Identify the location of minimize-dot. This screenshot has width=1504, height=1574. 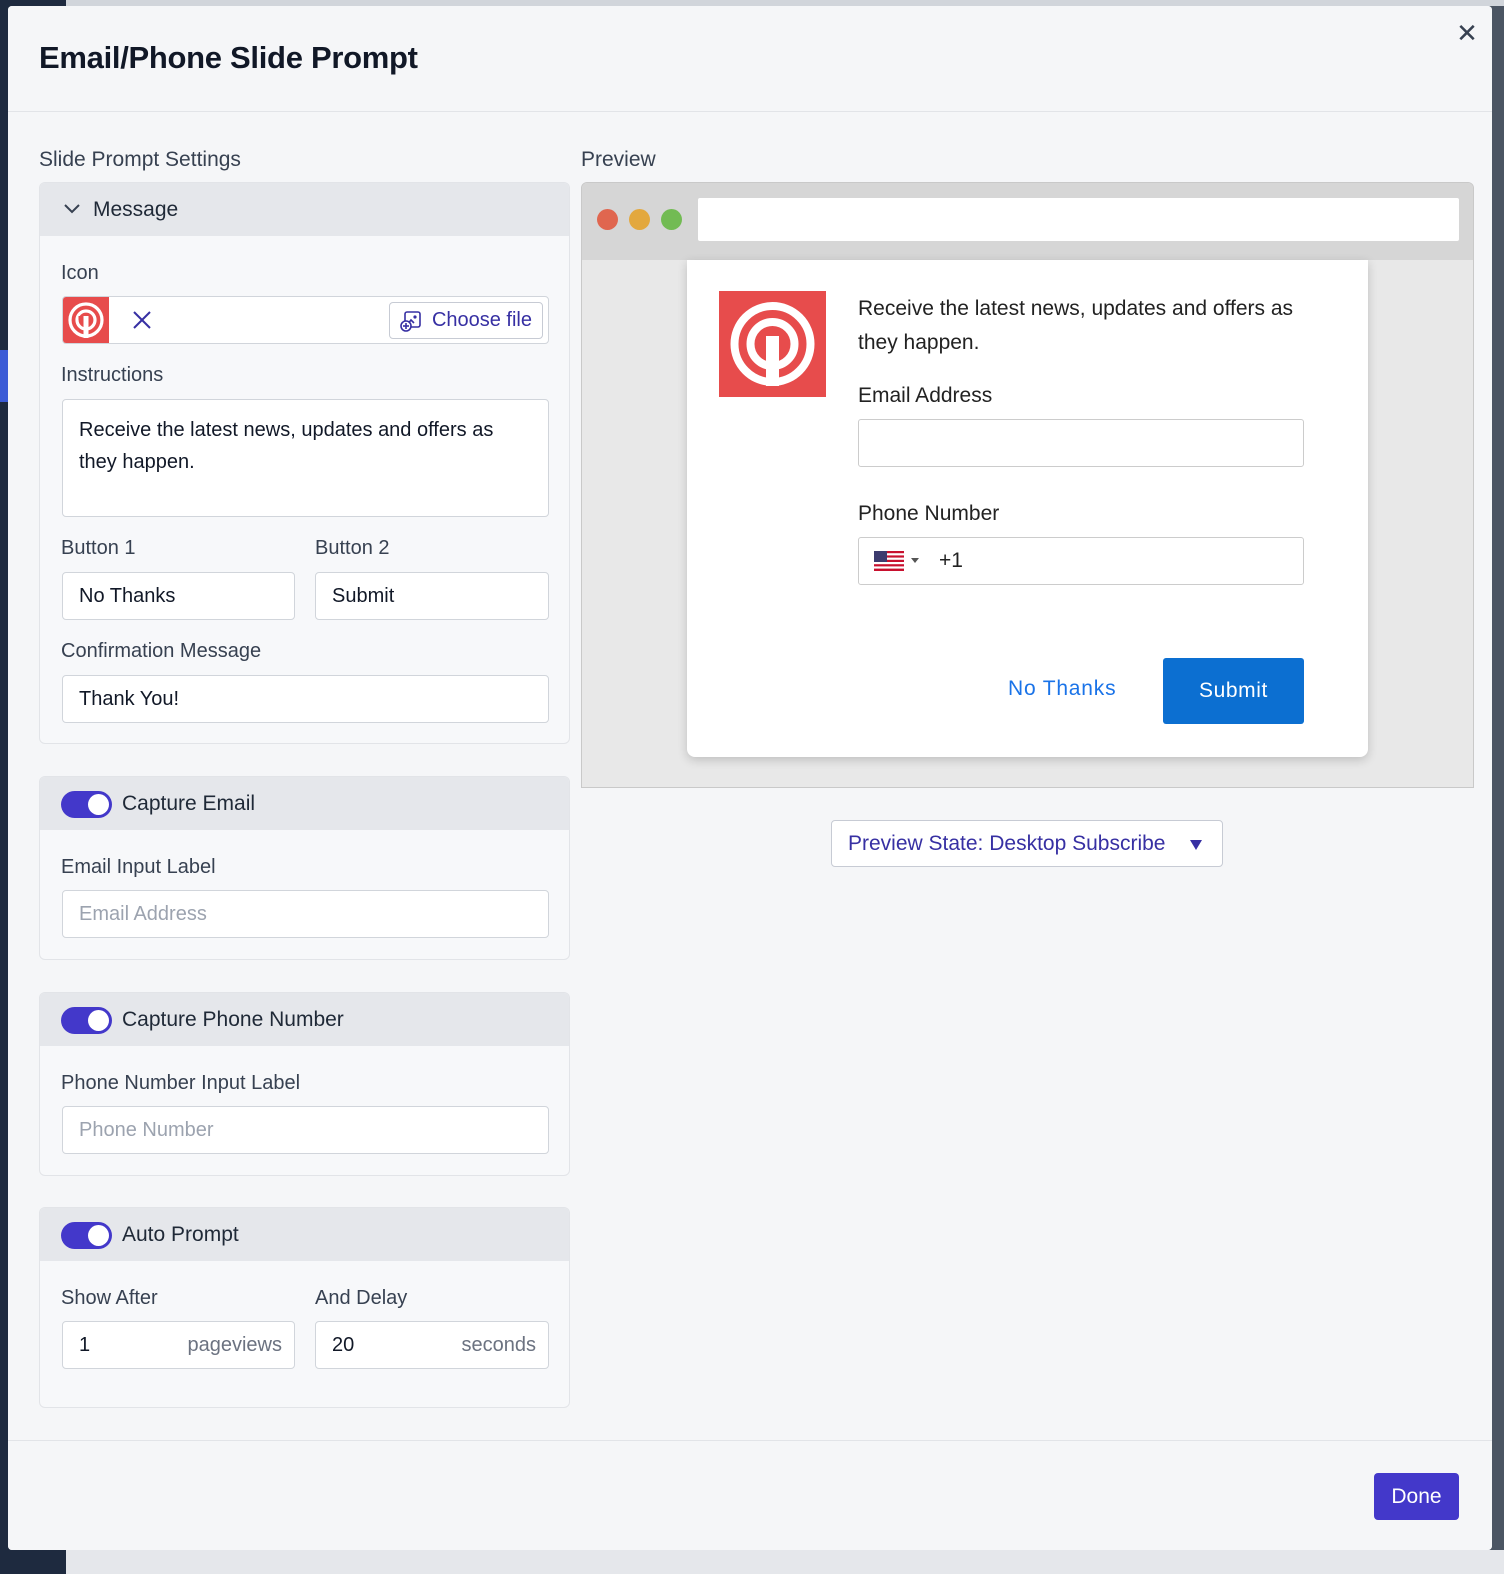
(639, 219).